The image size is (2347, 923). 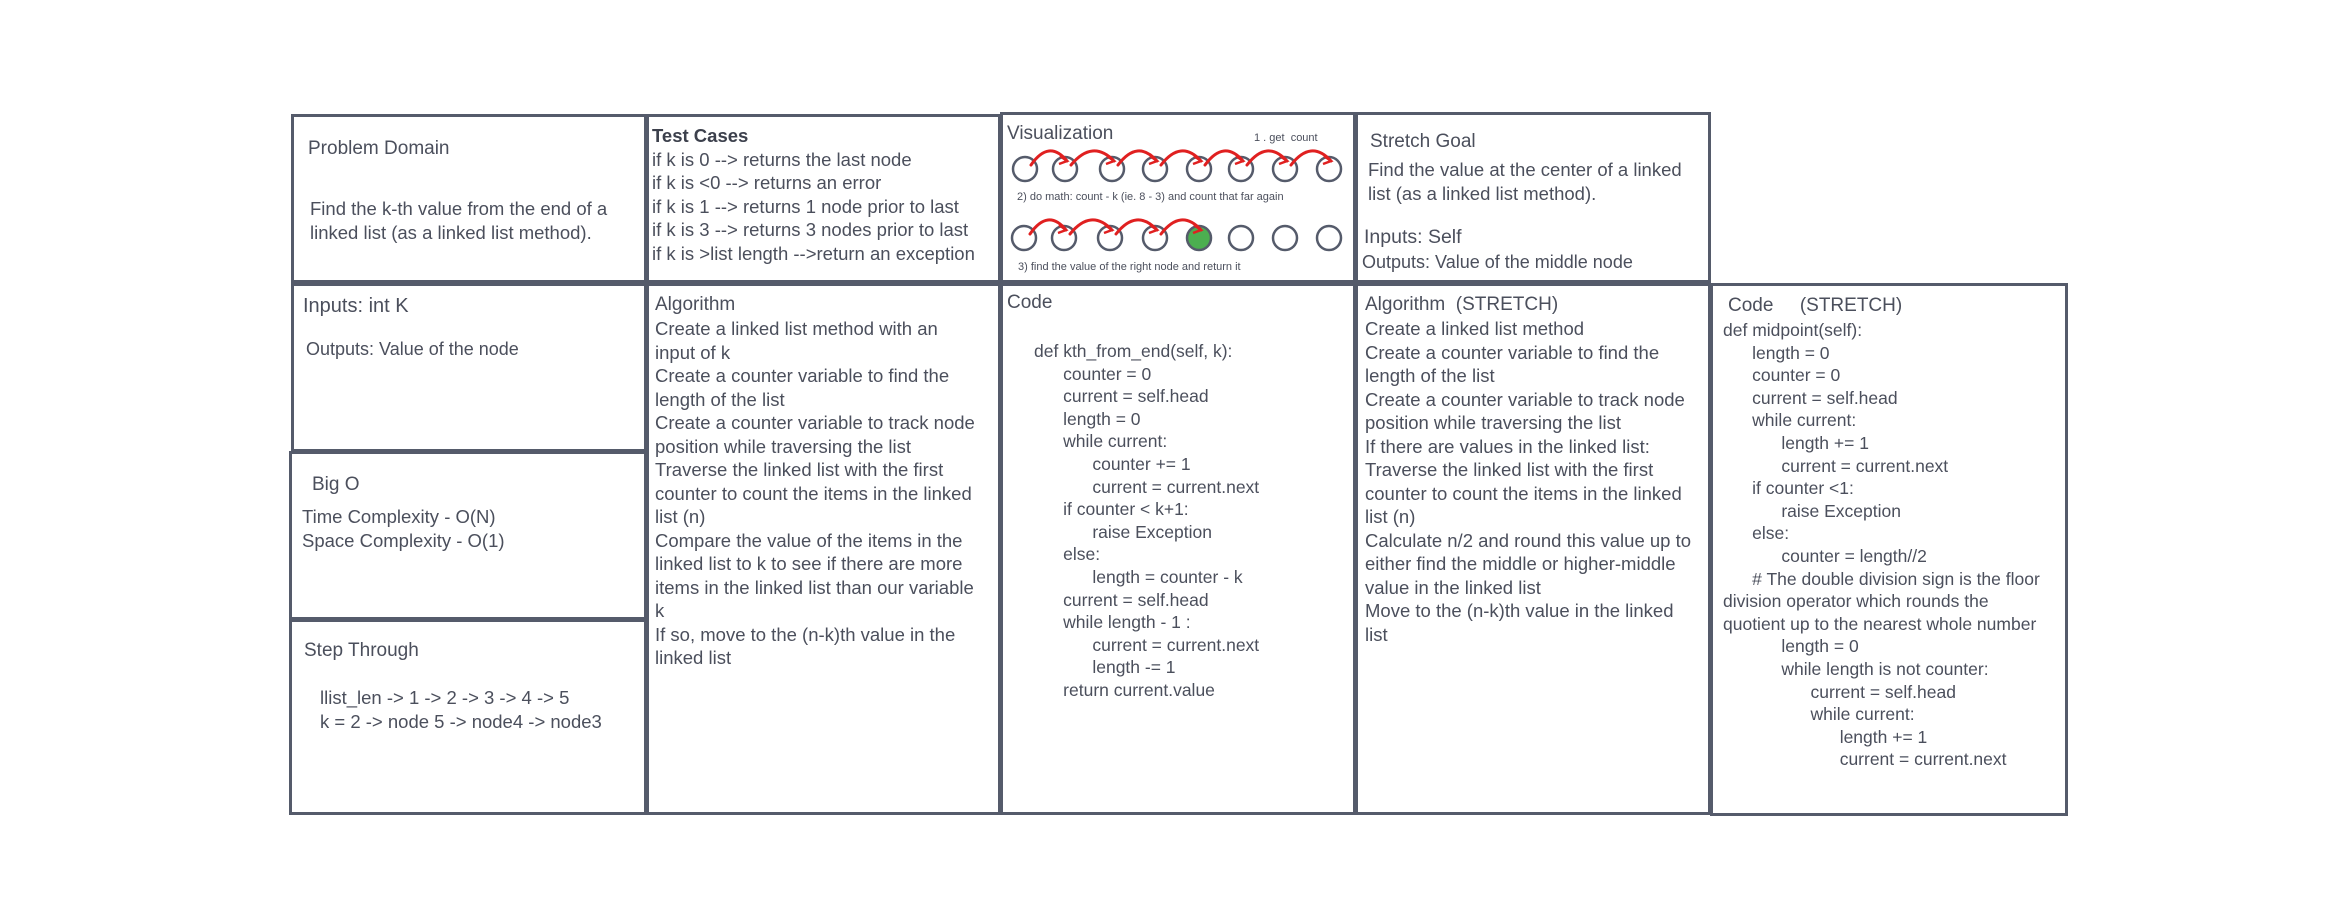 What do you see at coordinates (720, 399) in the screenshot?
I see `algorithm-line: length of the list` at bounding box center [720, 399].